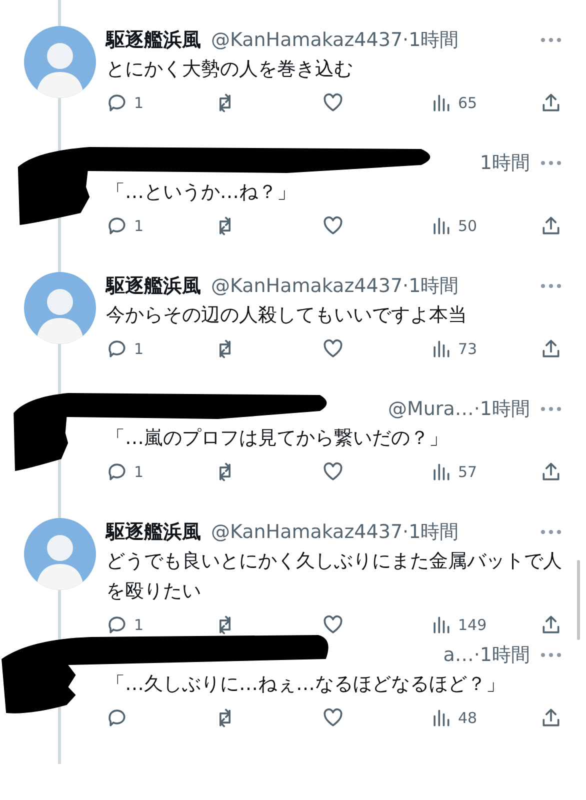 This screenshot has width=586, height=800. Describe the element at coordinates (468, 718) in the screenshot. I see `view-count: 48` at that location.